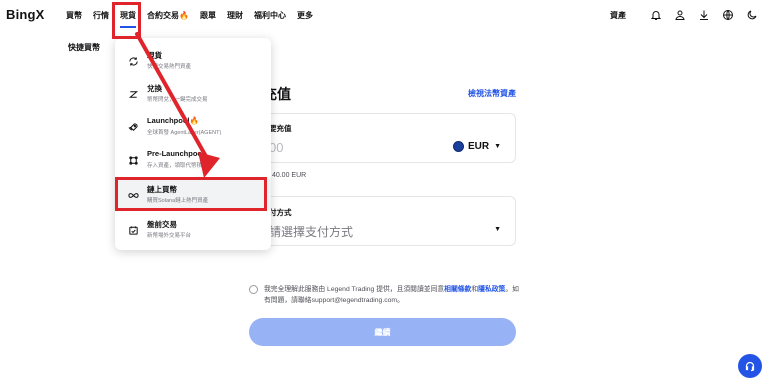 The width and height of the screenshot is (768, 383). Describe the element at coordinates (382, 332) in the screenshot. I see `continue-button: 繼續` at that location.